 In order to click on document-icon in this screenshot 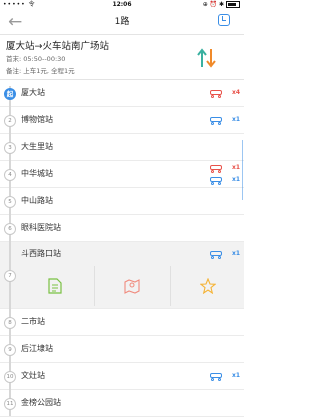, I will do `click(55, 286)`.